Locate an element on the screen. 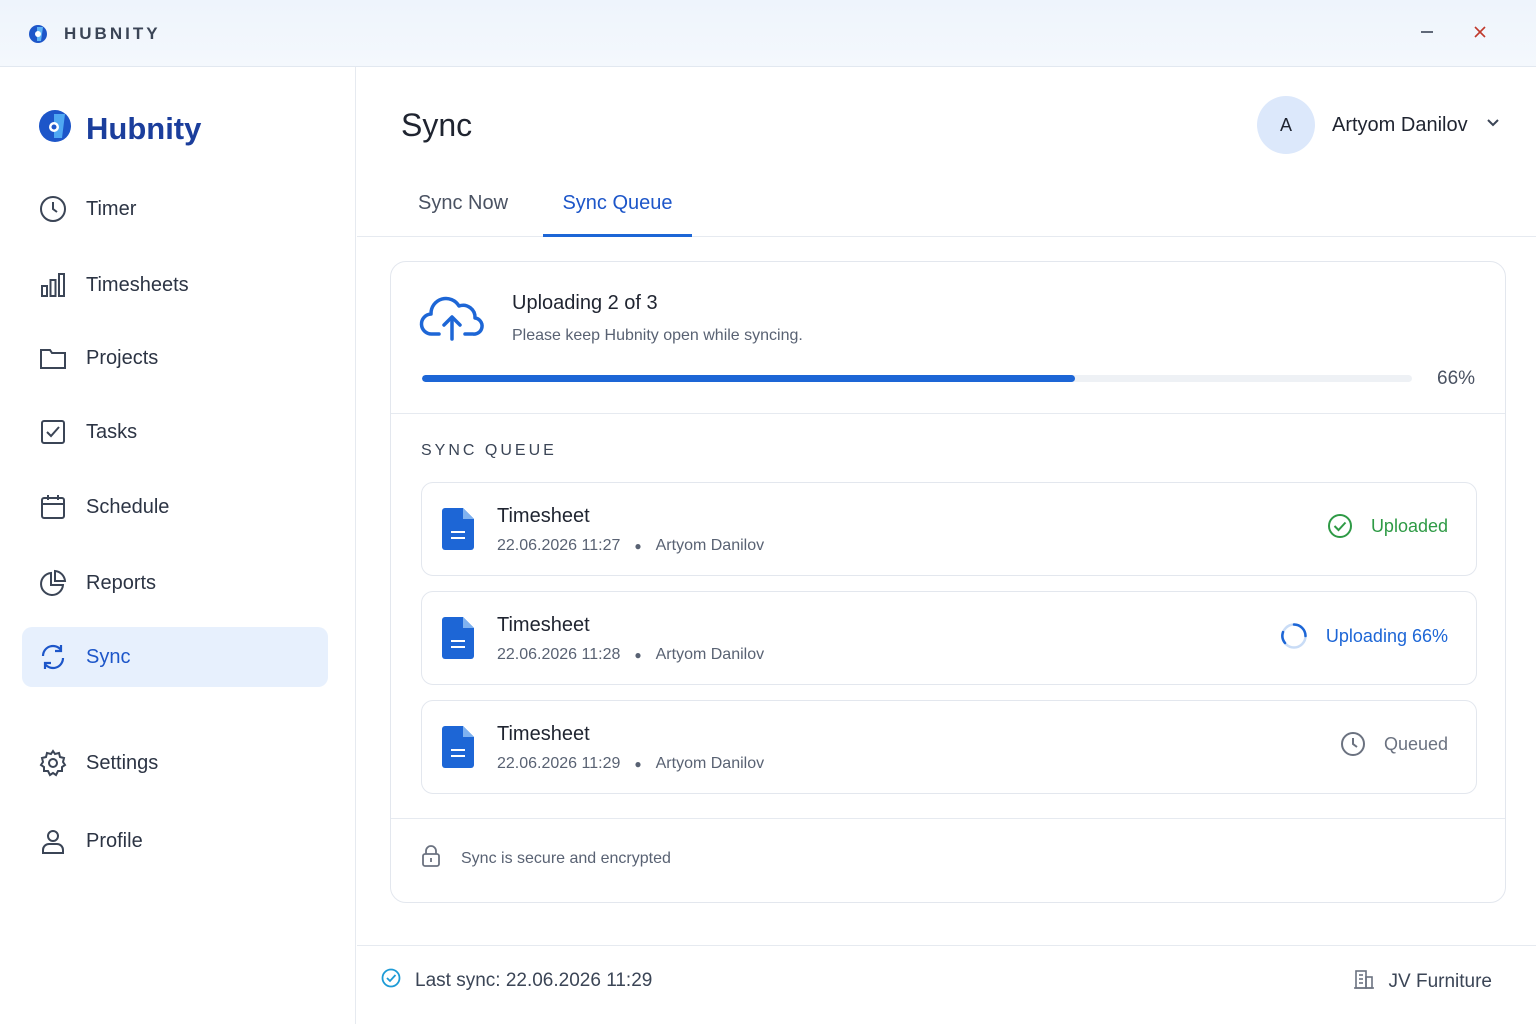 This screenshot has width=1536, height=1024. sidebar-item-label: Sync is located at coordinates (108, 656).